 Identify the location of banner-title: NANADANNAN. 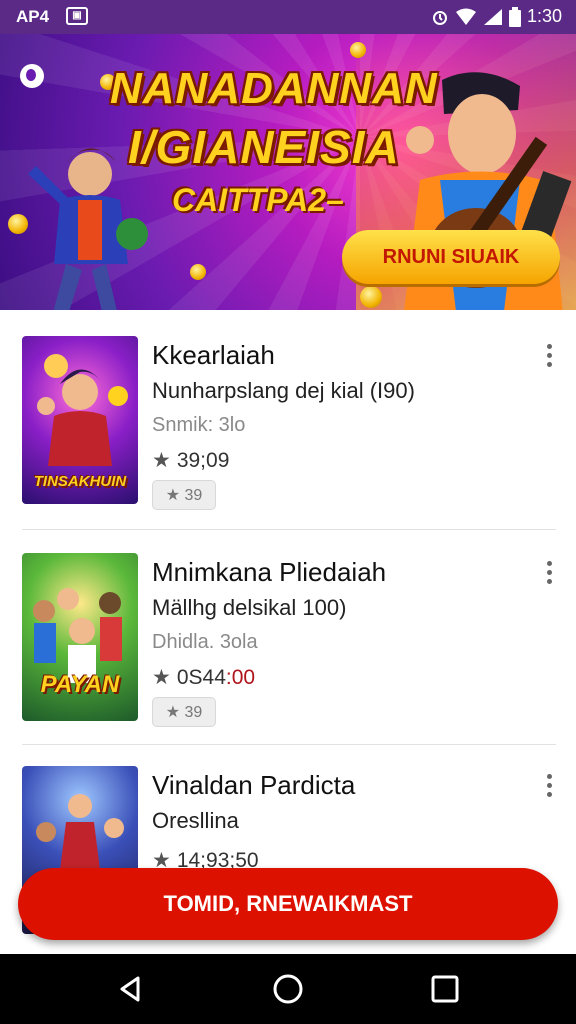
(274, 88).